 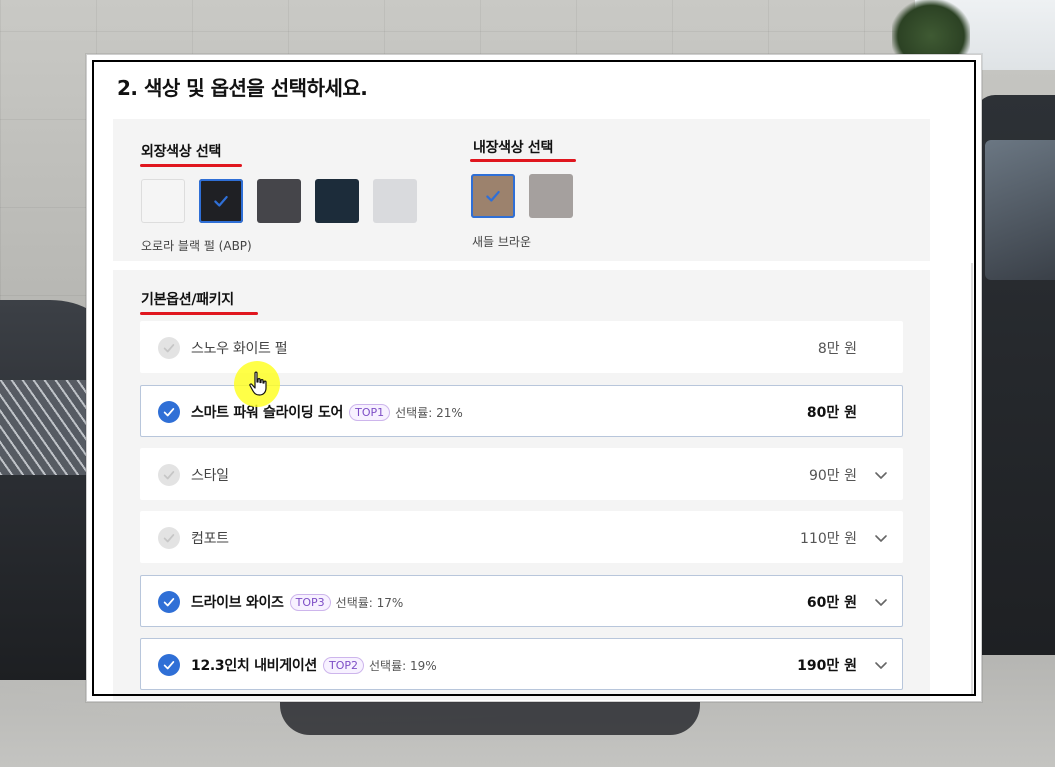 I want to click on option-label: 스타일, so click(x=210, y=476).